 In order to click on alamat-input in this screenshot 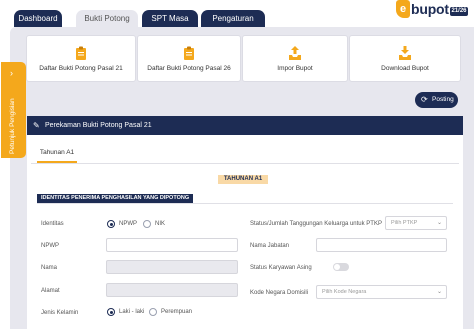, I will do `click(172, 290)`.